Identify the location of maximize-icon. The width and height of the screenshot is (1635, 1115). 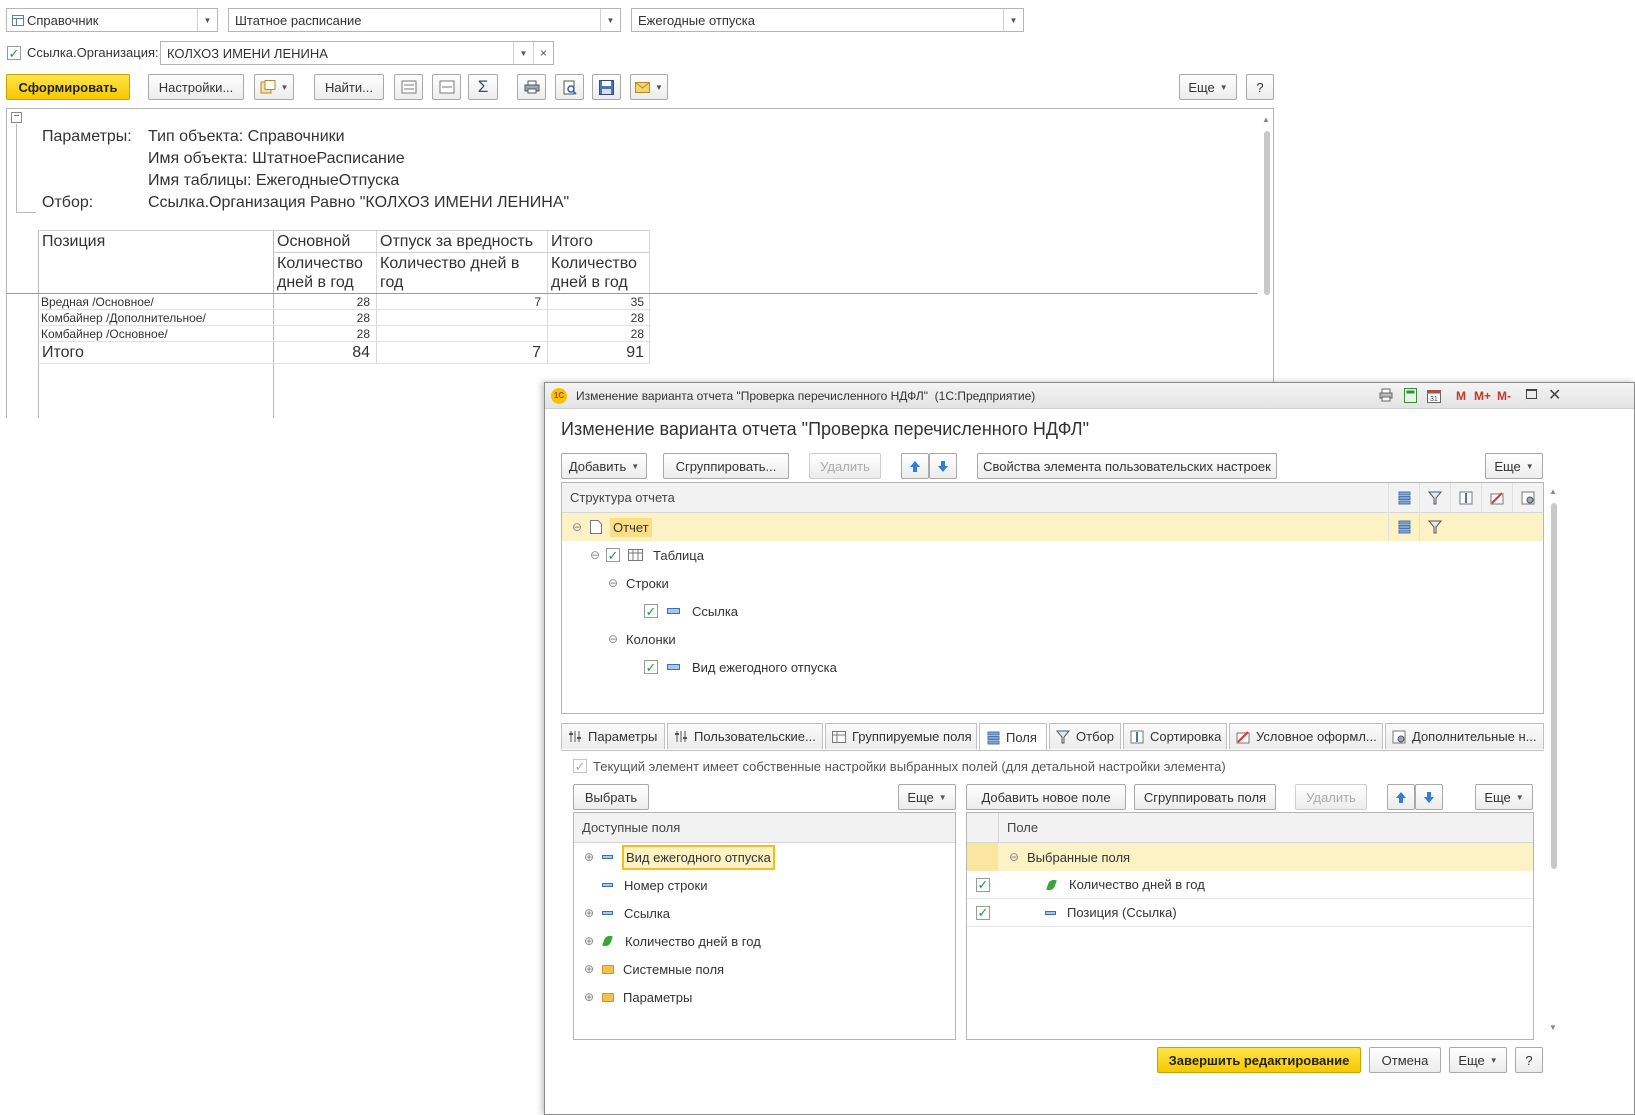
(1531, 394).